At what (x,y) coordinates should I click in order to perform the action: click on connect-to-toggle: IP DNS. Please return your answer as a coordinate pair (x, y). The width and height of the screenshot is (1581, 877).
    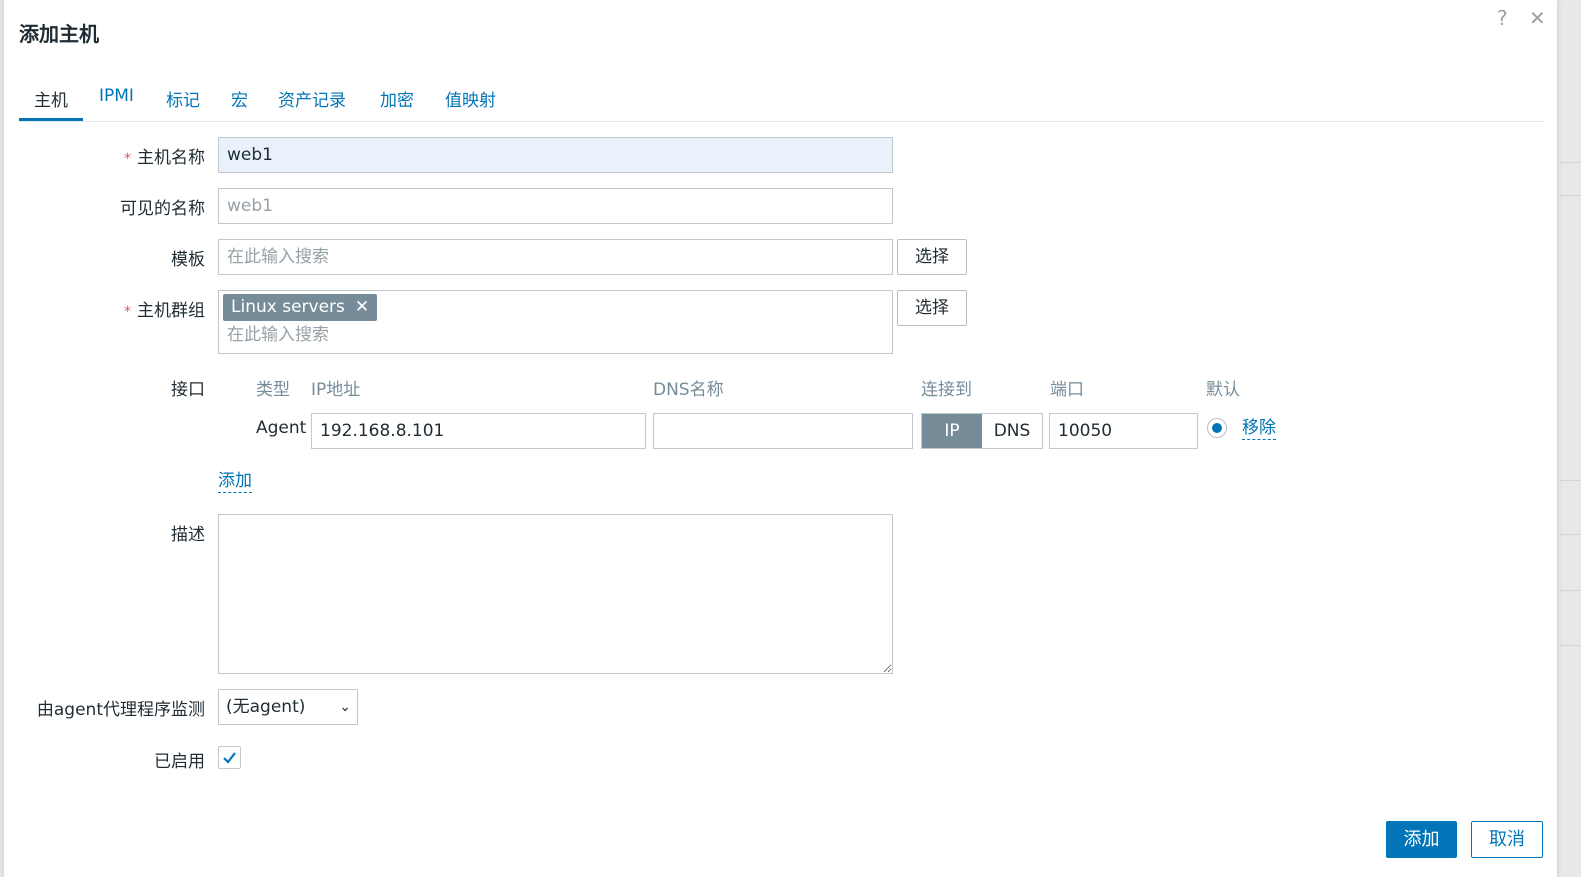
    Looking at the image, I should click on (982, 431).